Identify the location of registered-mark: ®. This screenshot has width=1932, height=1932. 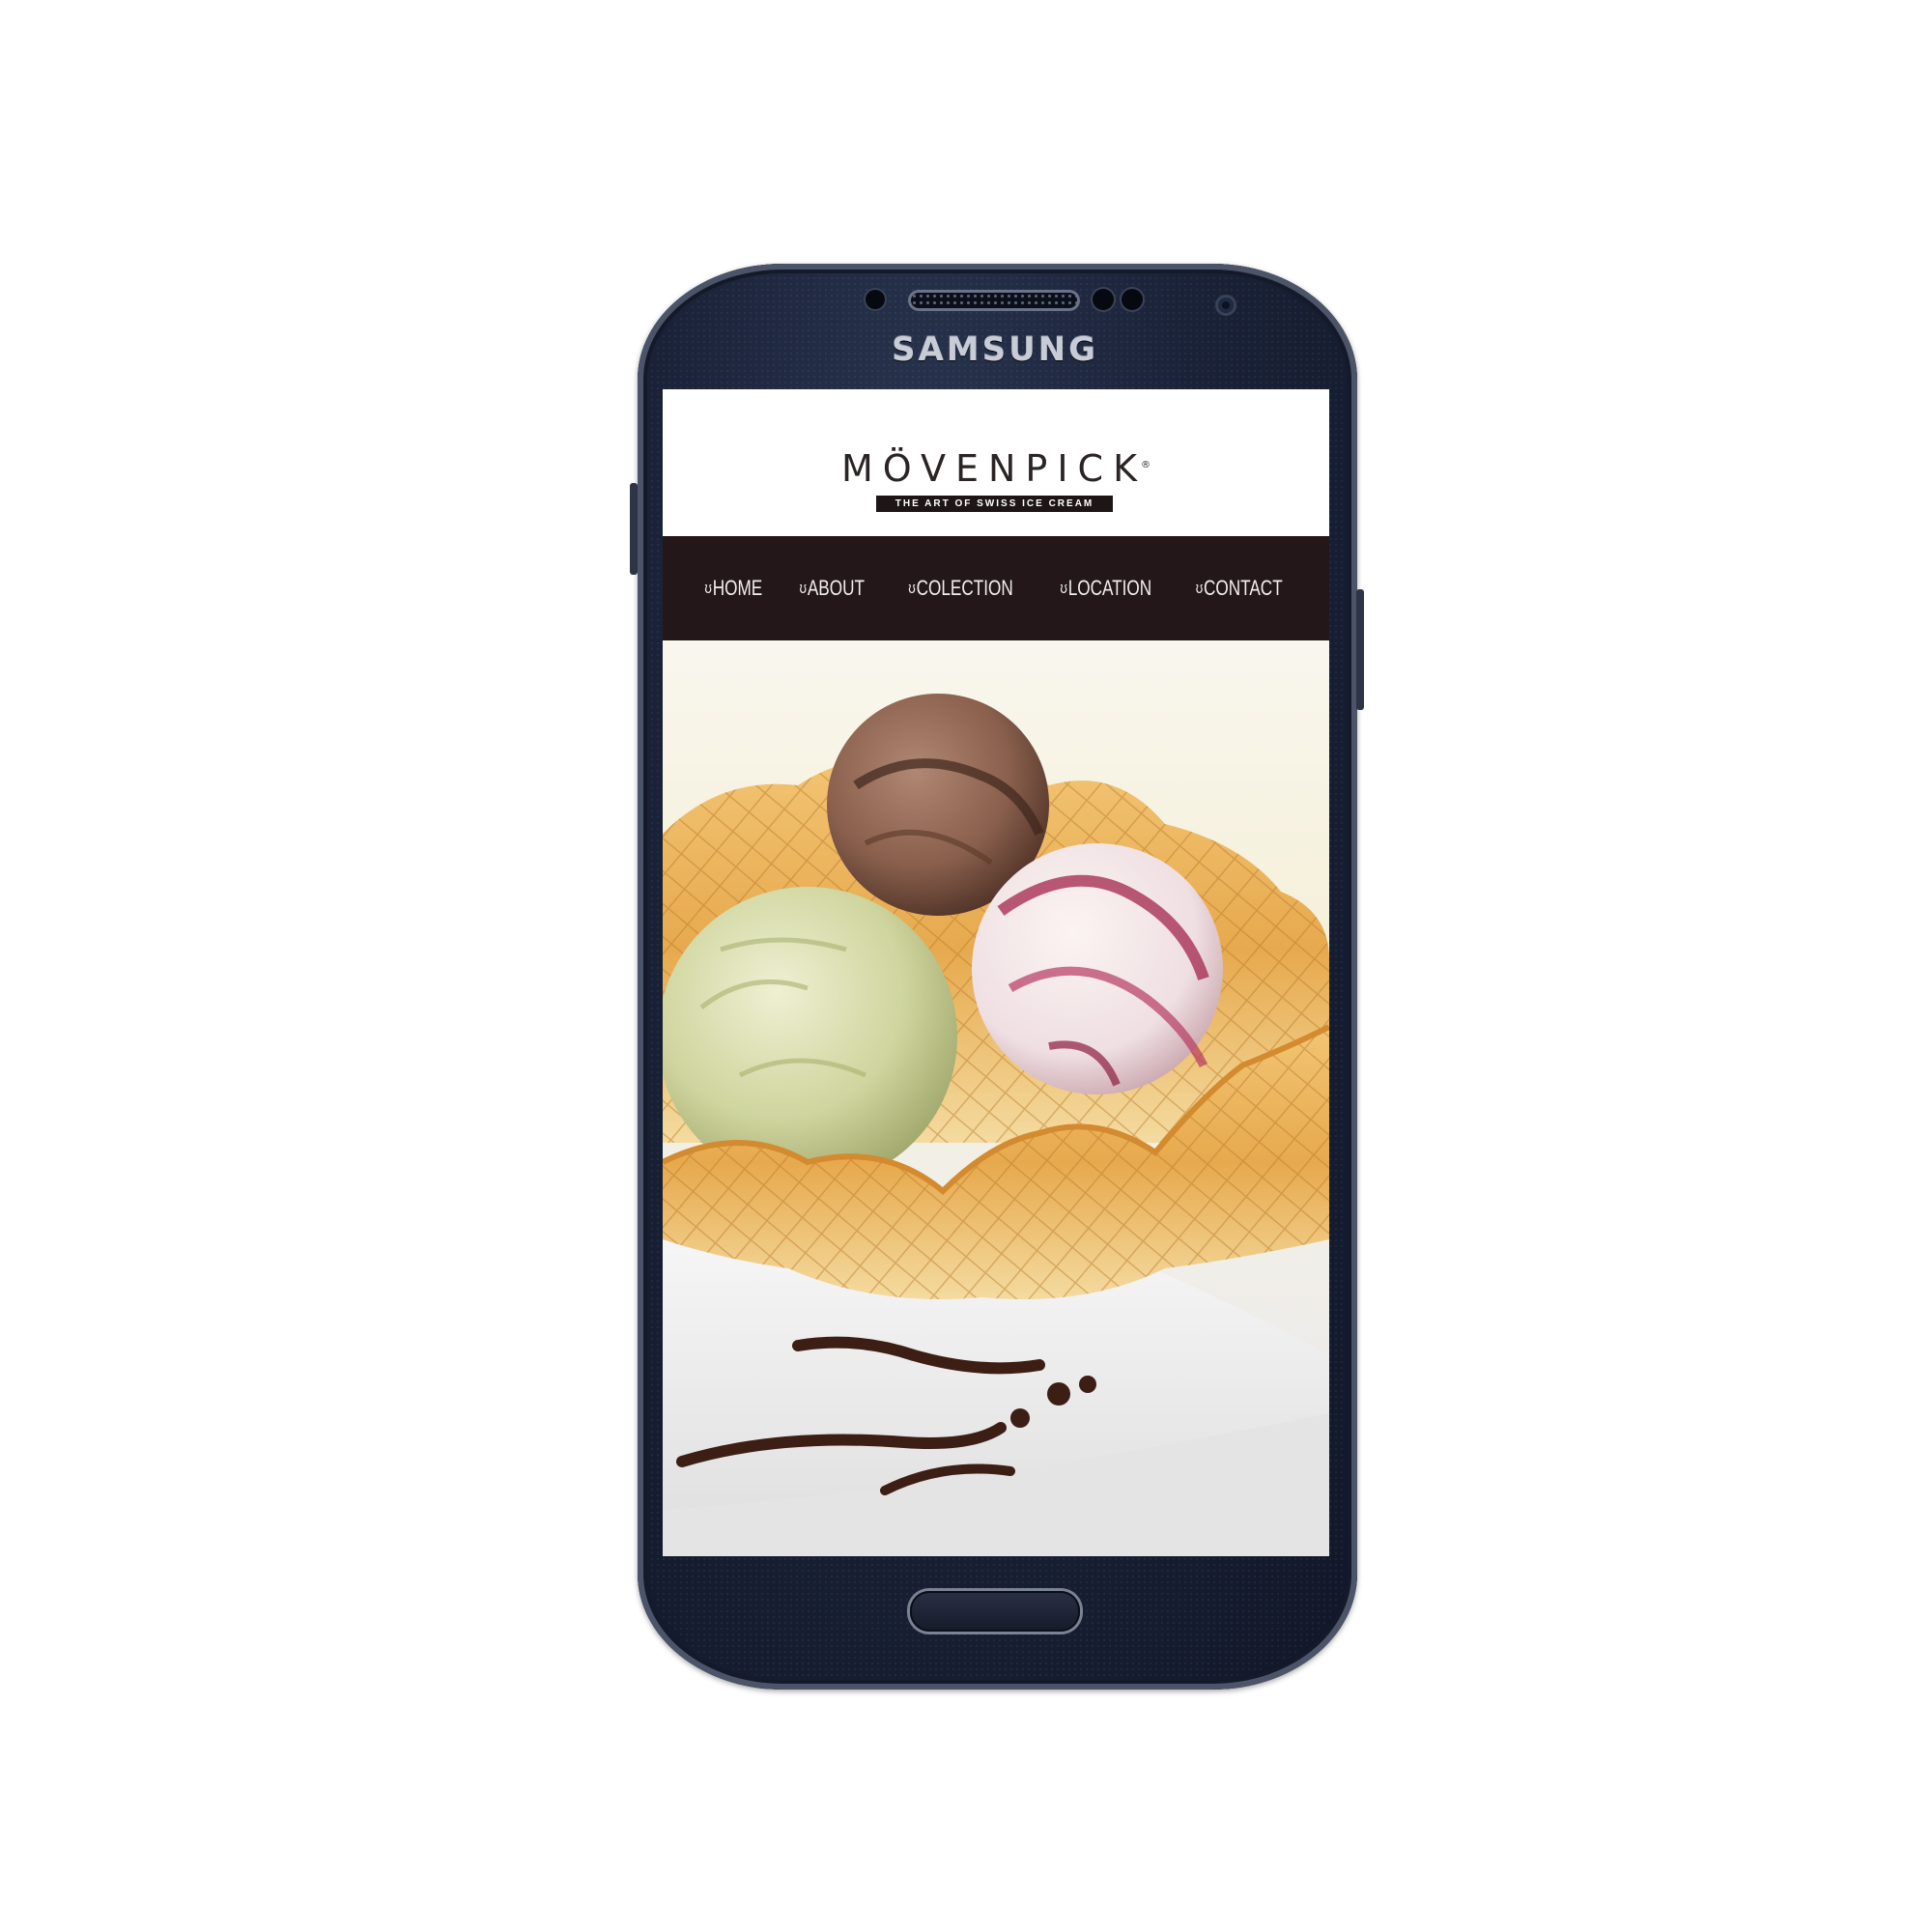
(1146, 465).